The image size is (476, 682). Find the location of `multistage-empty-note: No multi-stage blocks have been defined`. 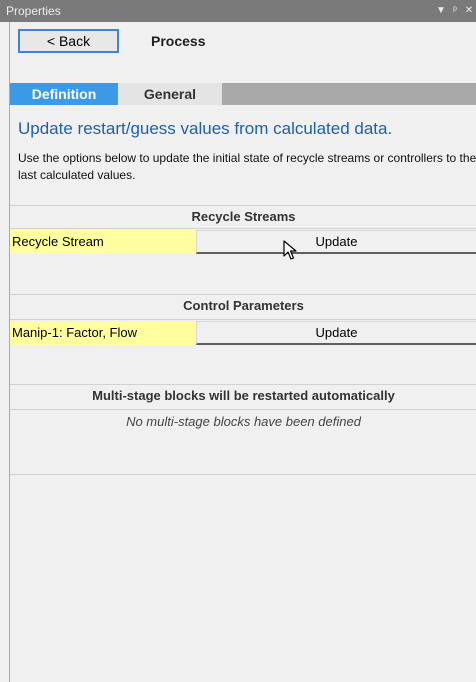

multistage-empty-note: No multi-stage blocks have been defined is located at coordinates (243, 421).